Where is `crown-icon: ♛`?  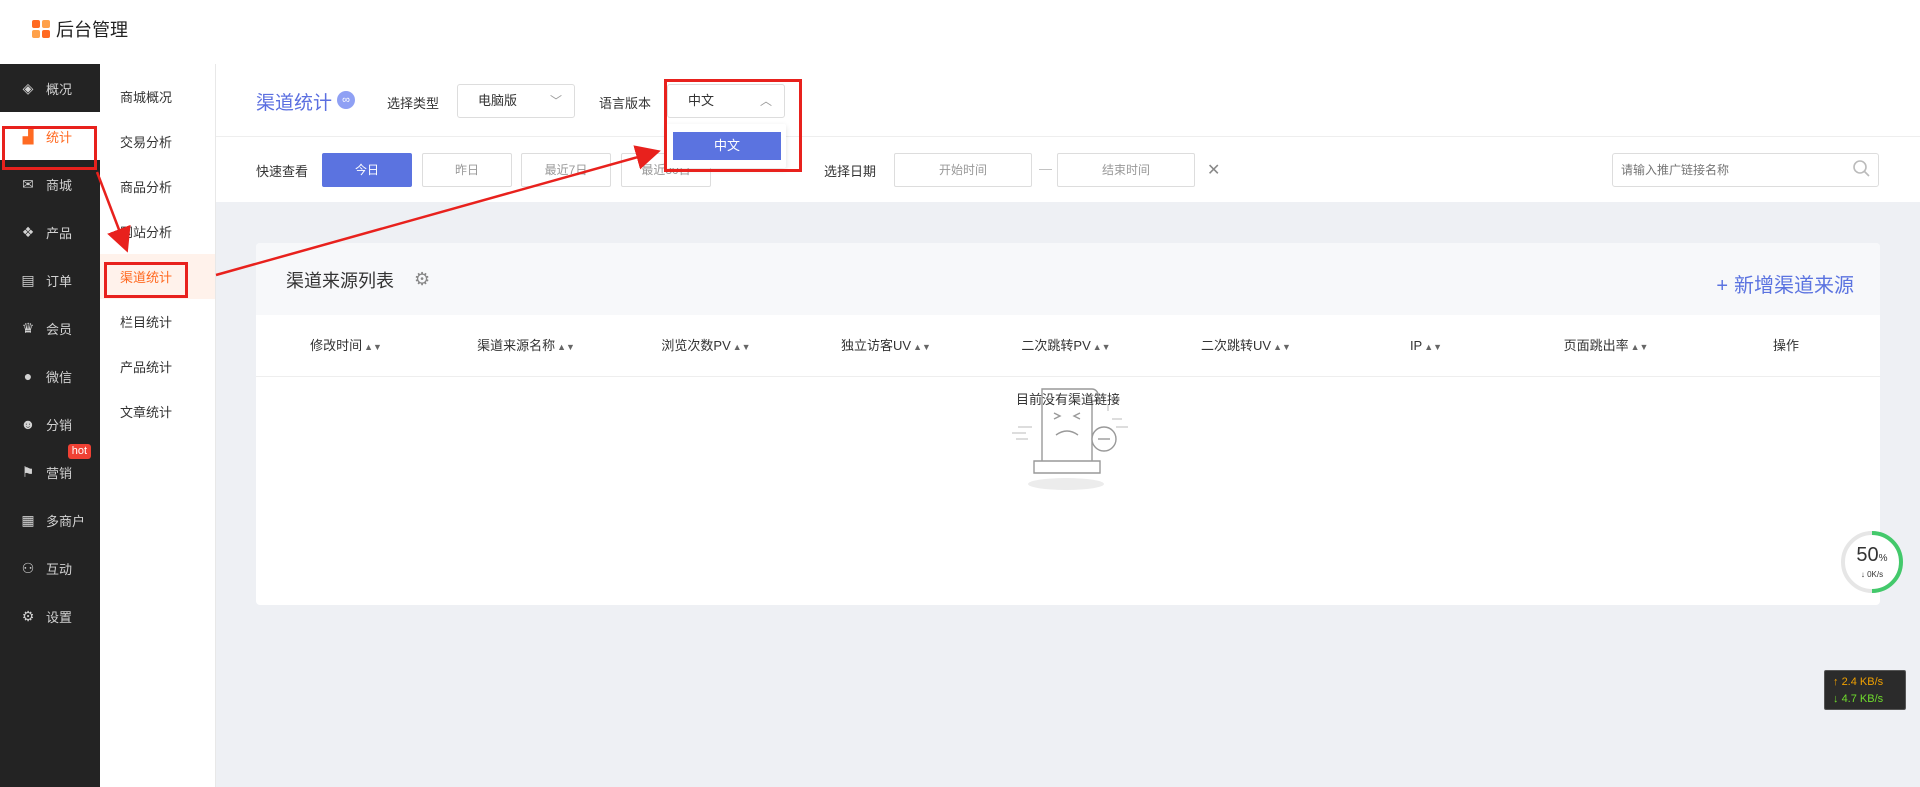
crown-icon: ♛ is located at coordinates (28, 327).